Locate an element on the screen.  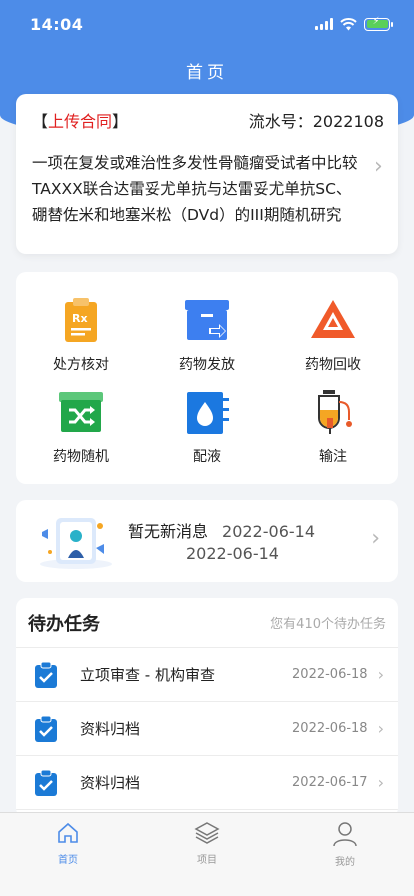
todo-date: 2022-06-17 is located at coordinates (330, 782).